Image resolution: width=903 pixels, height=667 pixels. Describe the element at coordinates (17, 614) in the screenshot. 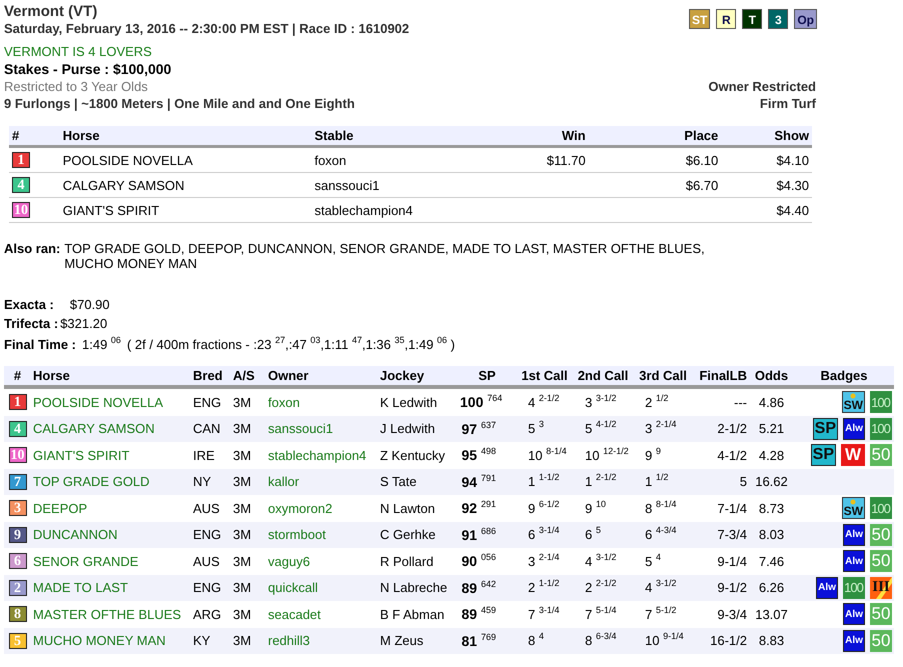

I see `post-number: 8` at that location.